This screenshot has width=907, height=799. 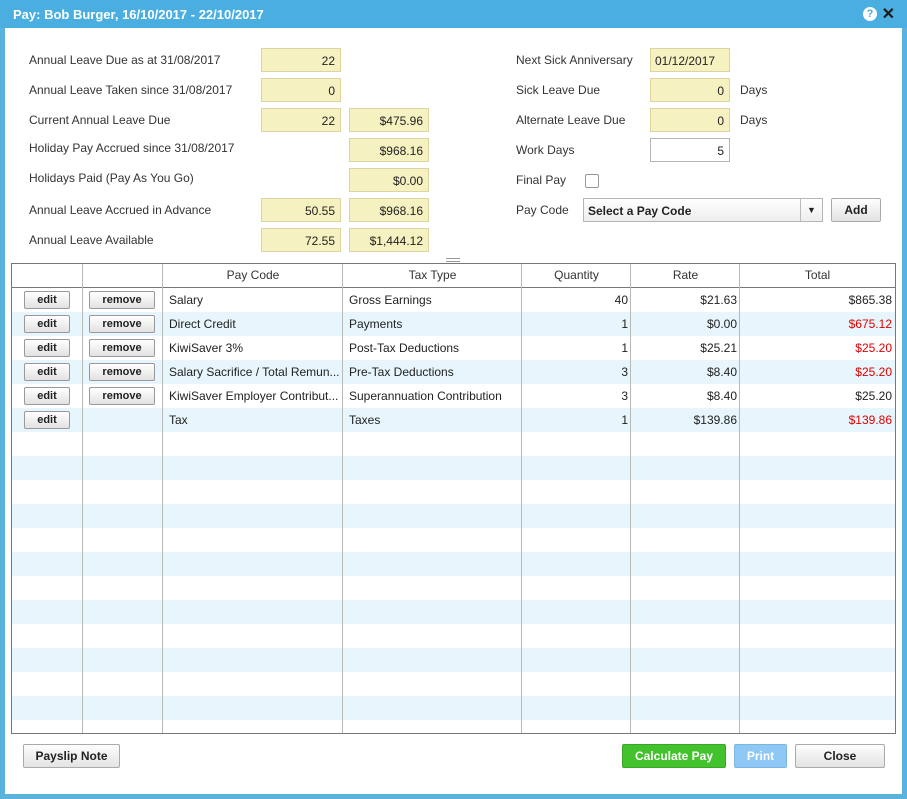 I want to click on help-icon: ?, so click(x=870, y=14).